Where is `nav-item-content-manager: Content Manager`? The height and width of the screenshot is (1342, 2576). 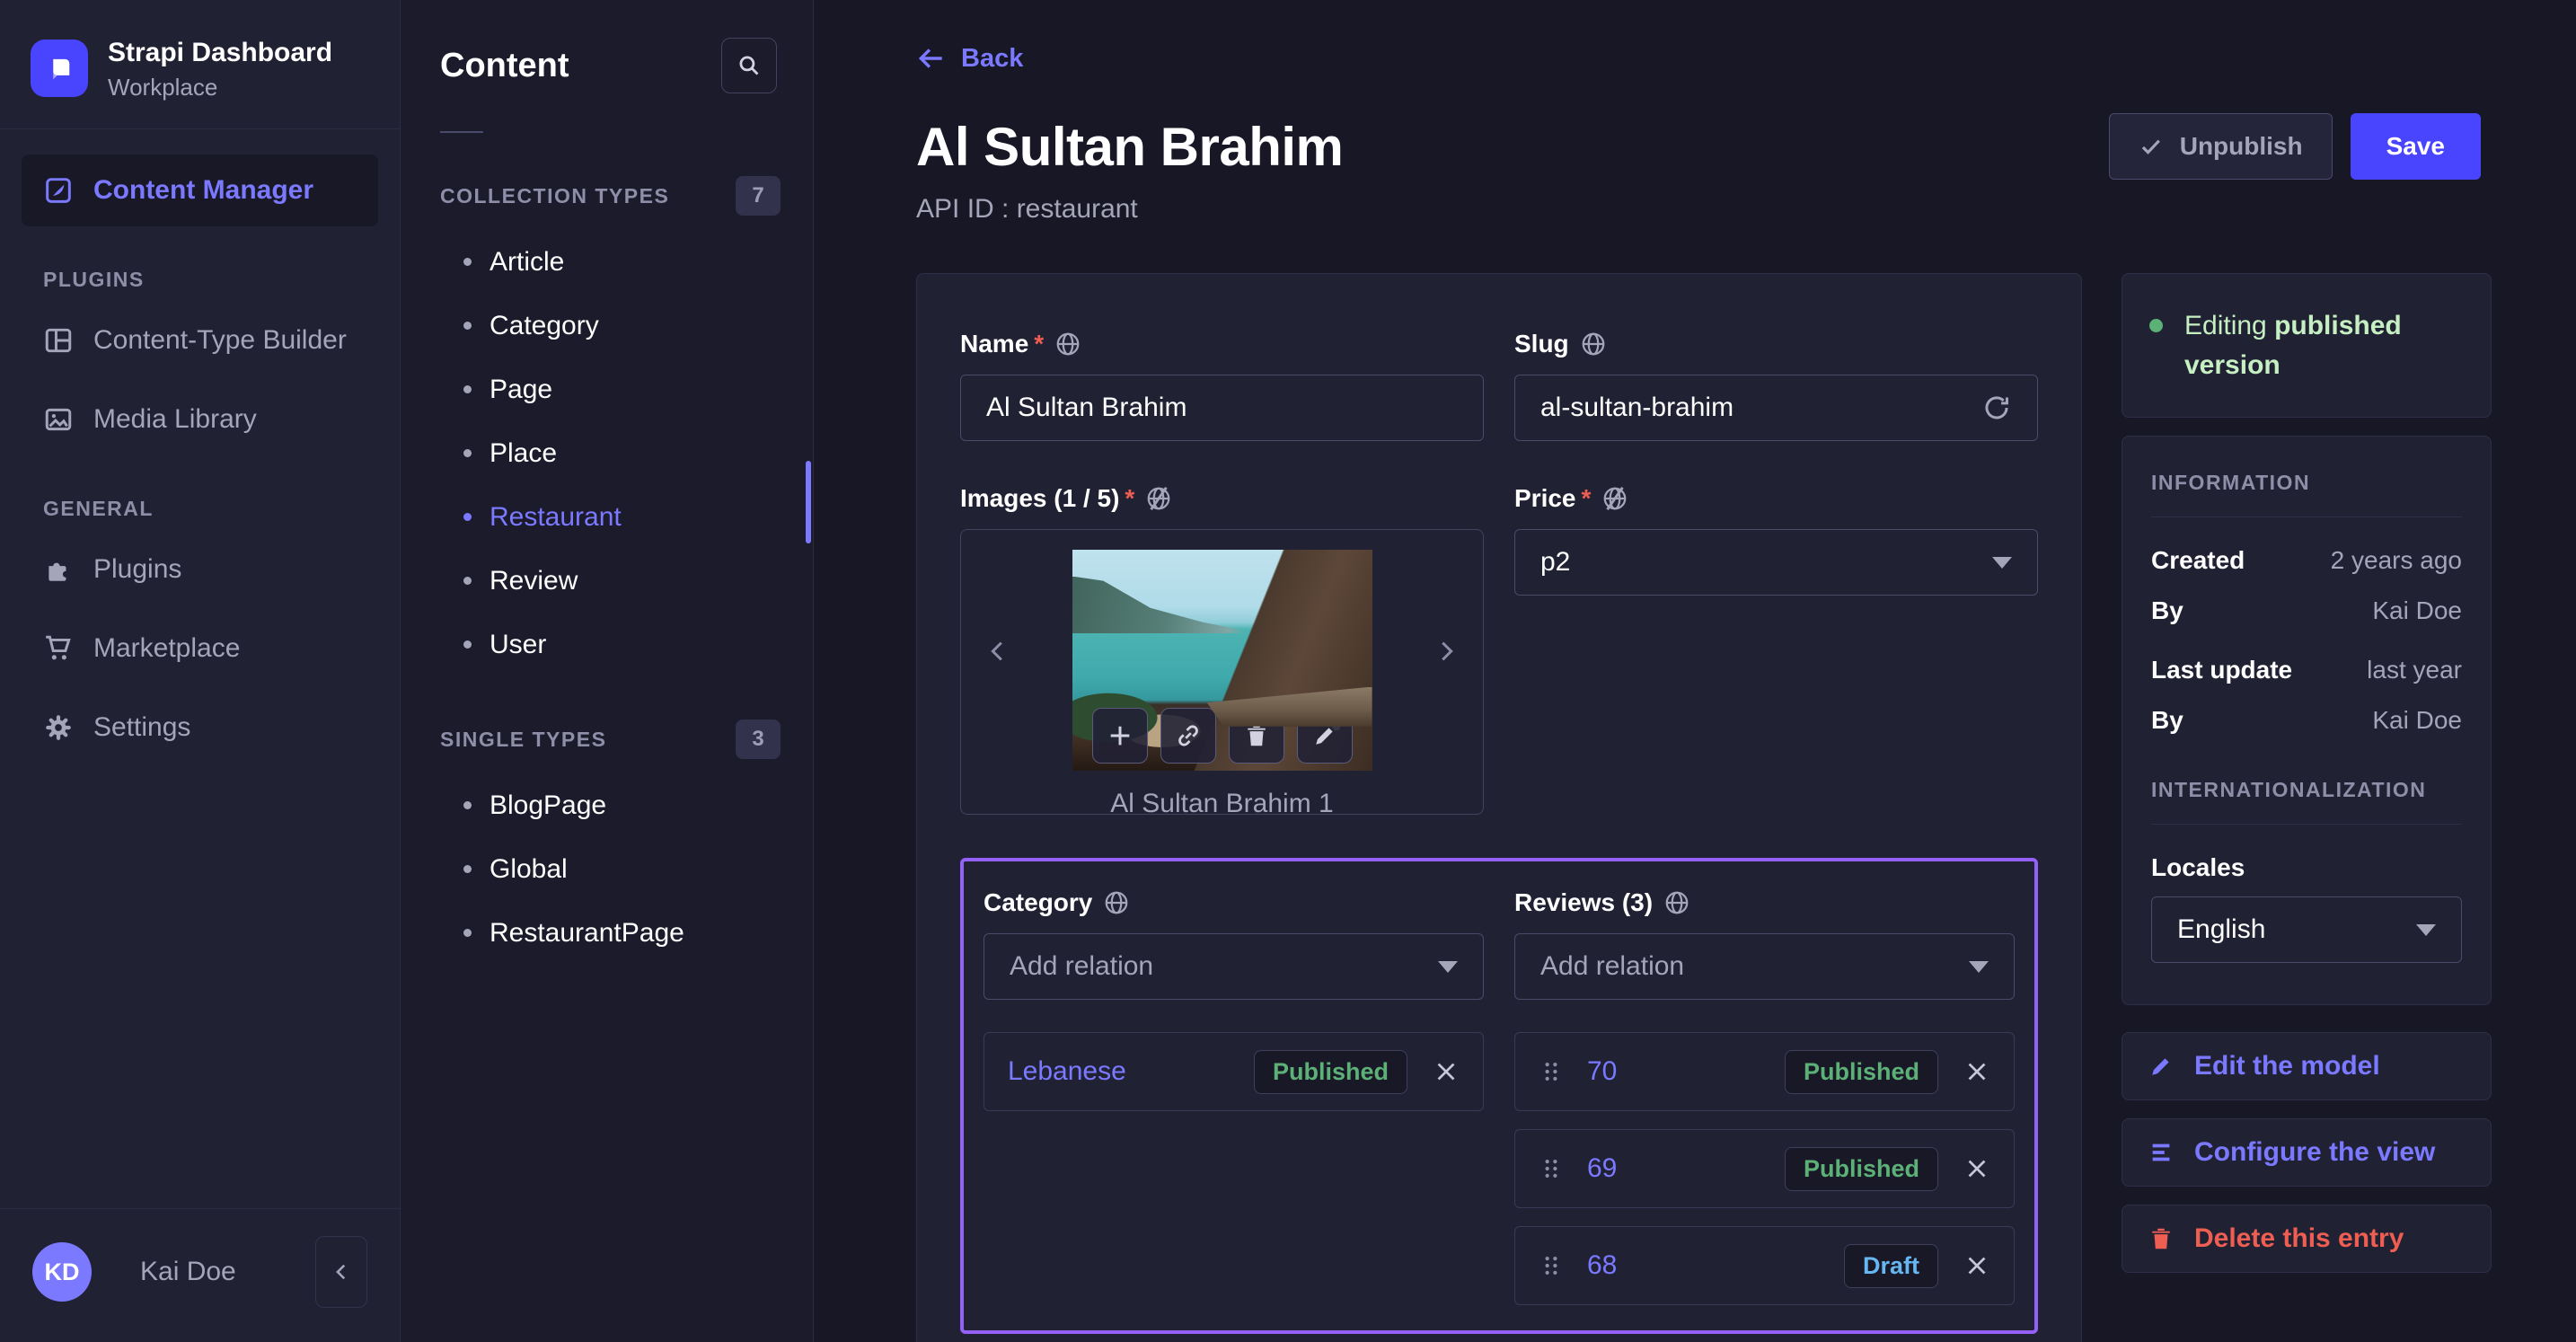
nav-item-content-manager: Content Manager is located at coordinates (200, 190).